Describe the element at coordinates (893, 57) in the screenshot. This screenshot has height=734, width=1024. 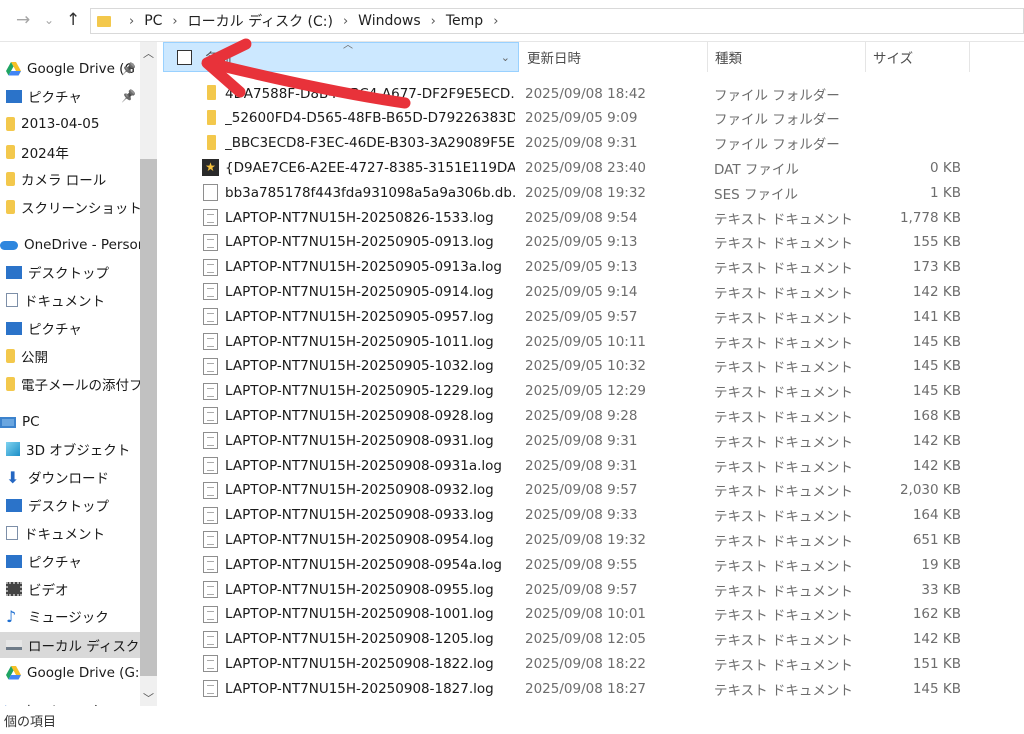
I see `column-header-size: サイズ` at that location.